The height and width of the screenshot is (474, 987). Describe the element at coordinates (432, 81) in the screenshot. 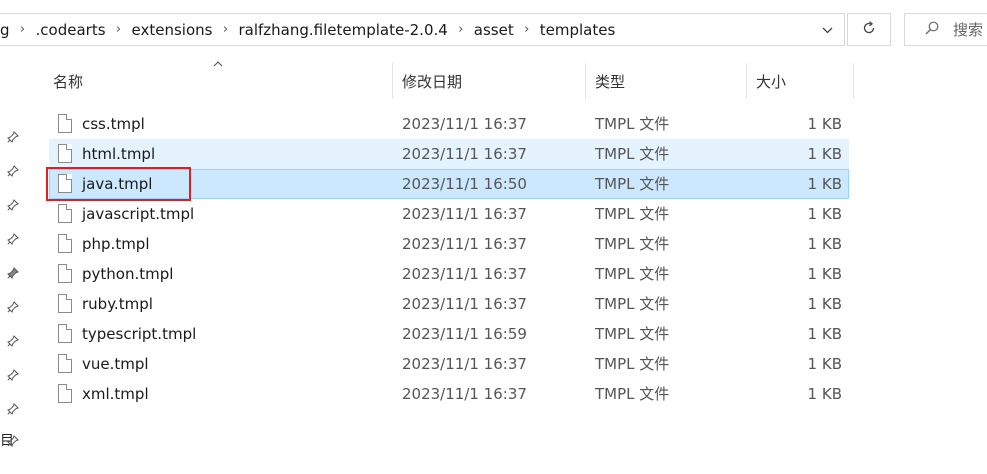

I see `column-header-label: 修改日期` at that location.